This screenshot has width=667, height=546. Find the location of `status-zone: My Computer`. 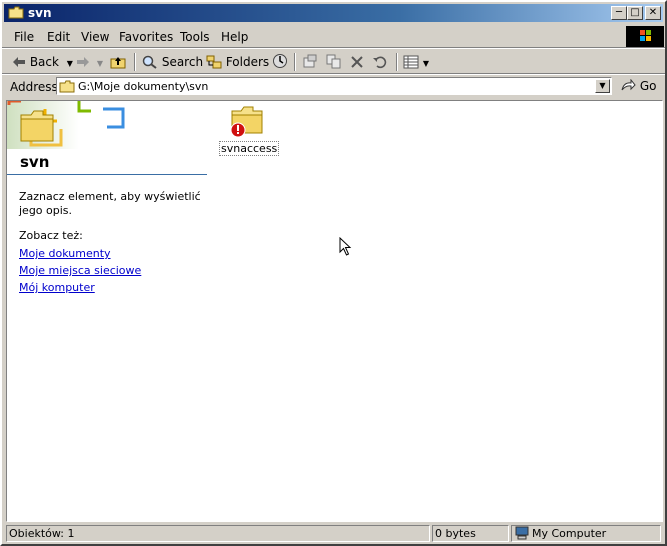

status-zone: My Computer is located at coordinates (586, 533).